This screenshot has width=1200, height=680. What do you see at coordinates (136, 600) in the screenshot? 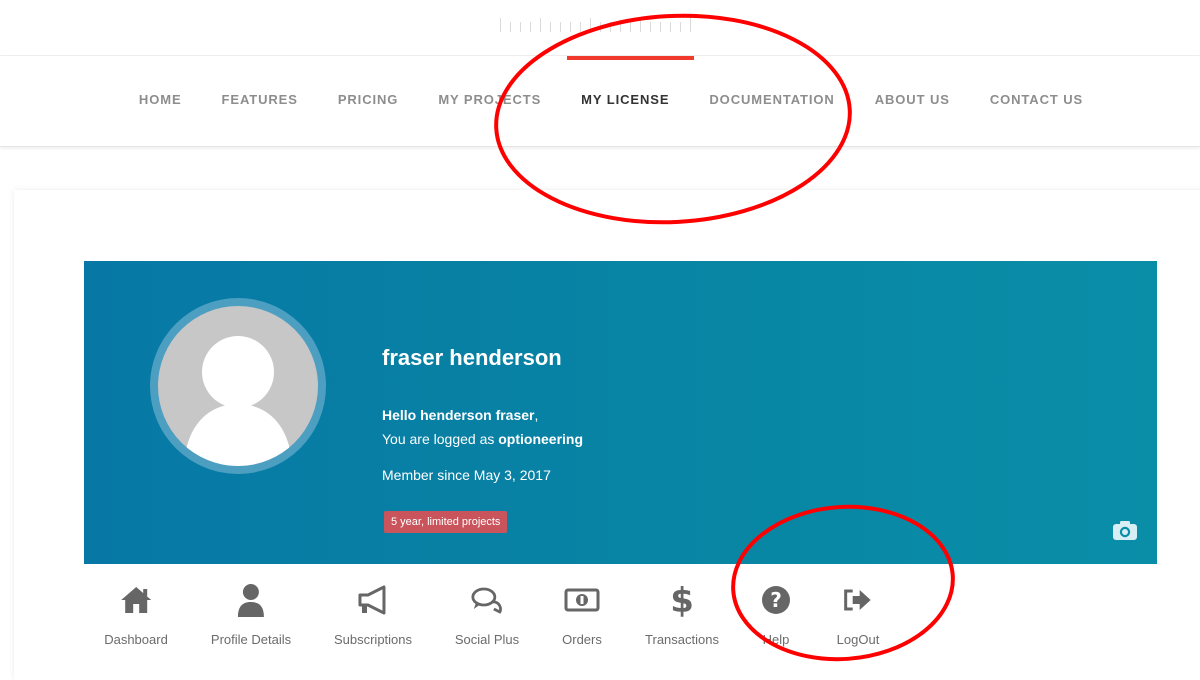
I see `home-icon` at bounding box center [136, 600].